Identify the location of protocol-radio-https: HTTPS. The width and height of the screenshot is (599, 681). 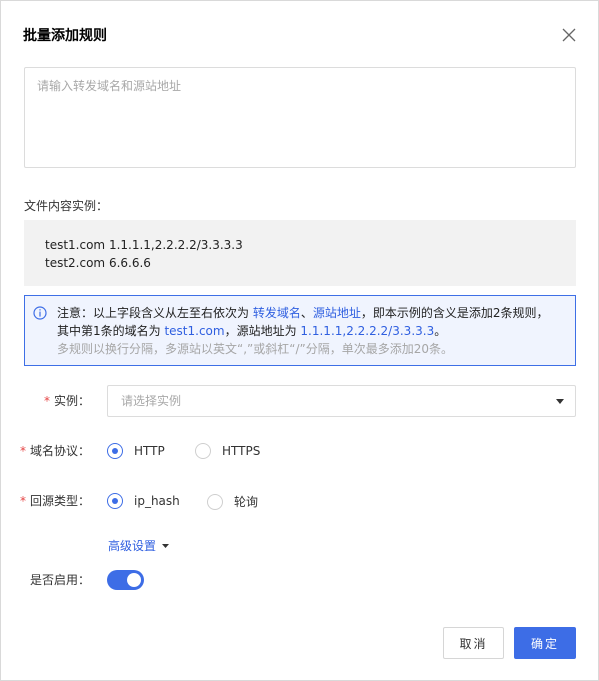
(227, 451).